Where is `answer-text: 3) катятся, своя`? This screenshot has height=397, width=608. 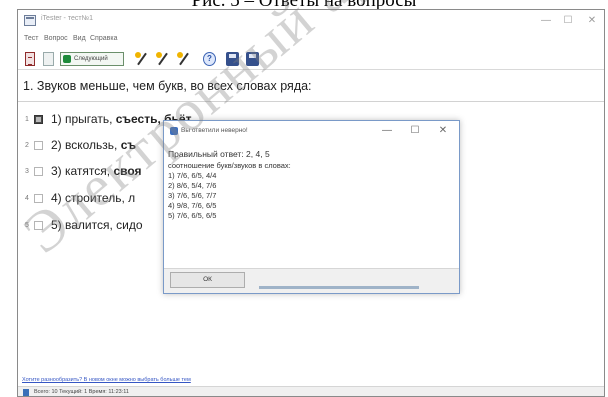
answer-text: 3) катятся, своя is located at coordinates (96, 171).